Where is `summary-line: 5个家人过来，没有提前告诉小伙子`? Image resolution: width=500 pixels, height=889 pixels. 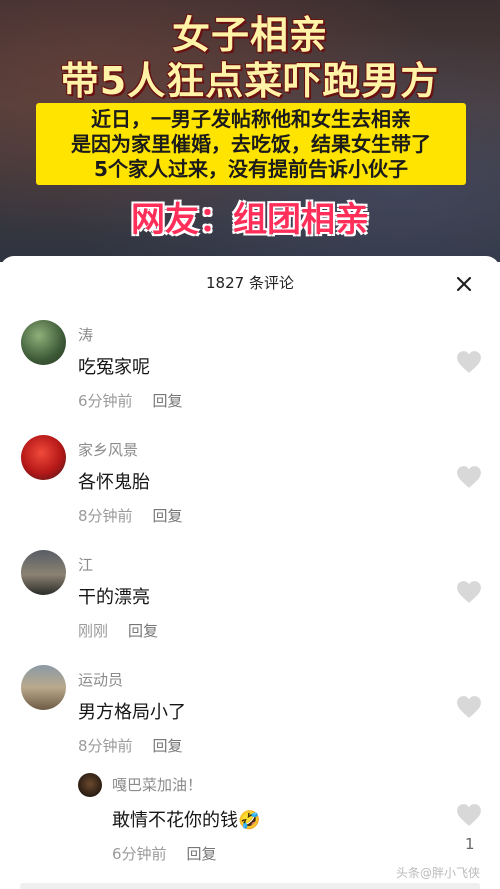
summary-line: 5个家人过来，没有提前告诉小伙子 is located at coordinates (251, 168).